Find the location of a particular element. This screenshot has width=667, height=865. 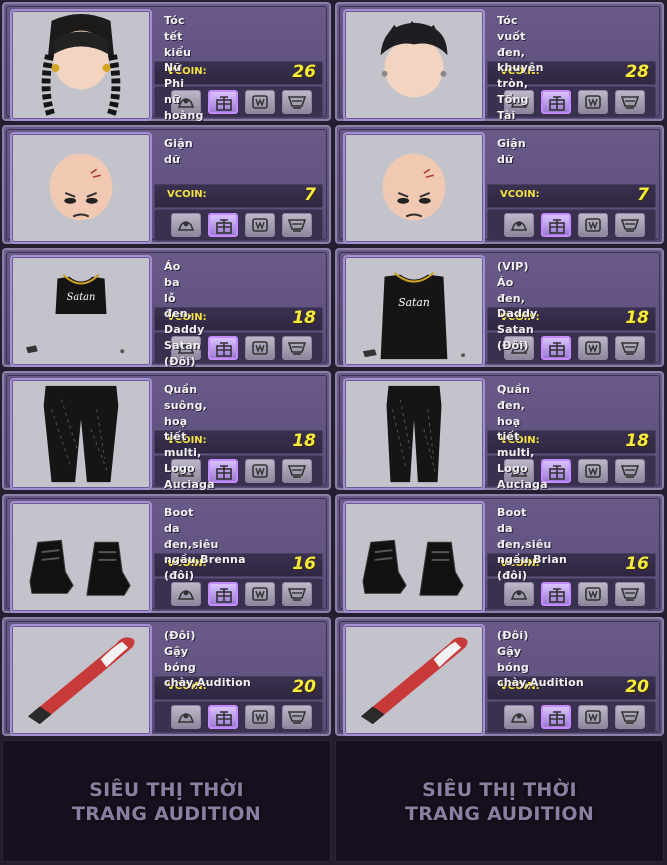

item-name: (VIP) Áo đen, Daddy Satan (Đôi) is located at coordinates (517, 306).